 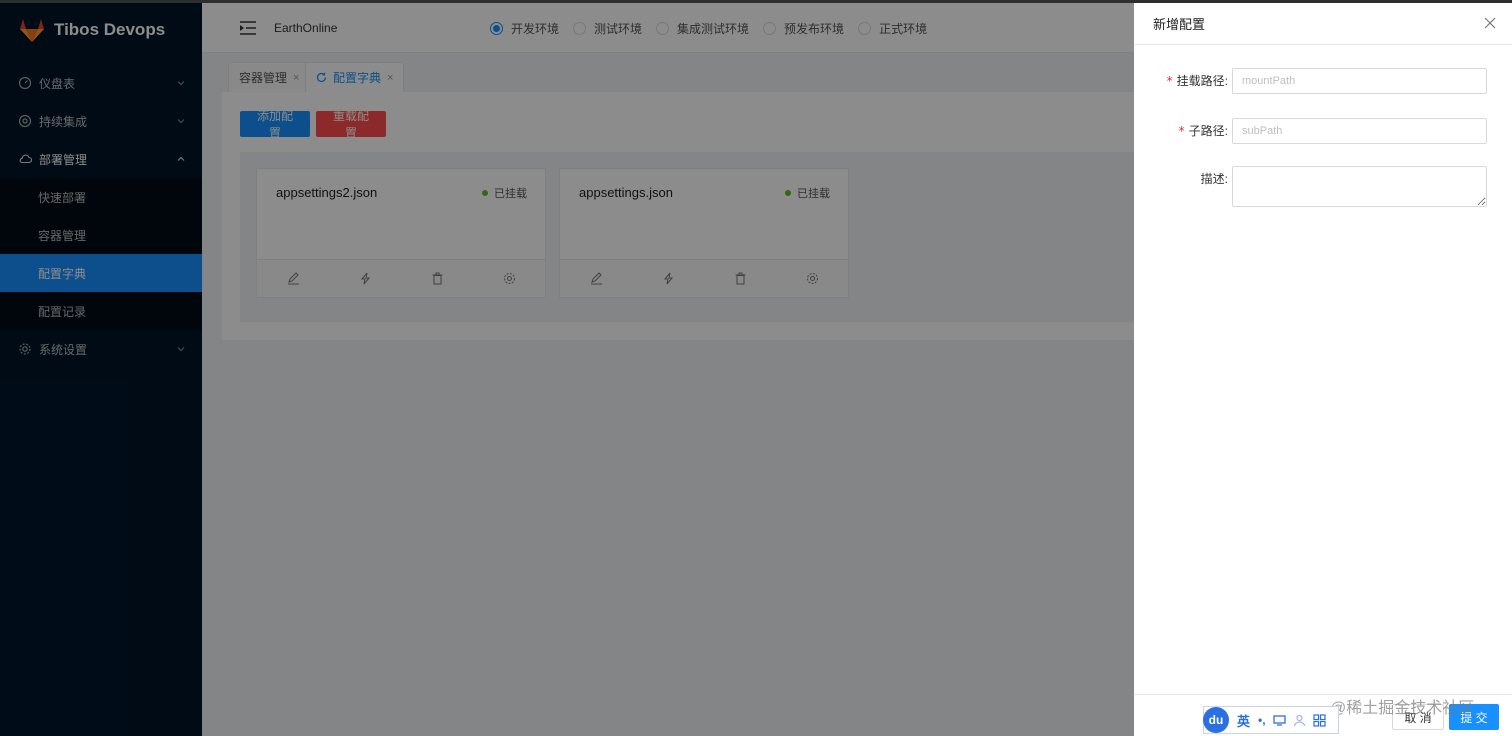 I want to click on form-row-sub-path: * 子路径:, so click(x=1323, y=131).